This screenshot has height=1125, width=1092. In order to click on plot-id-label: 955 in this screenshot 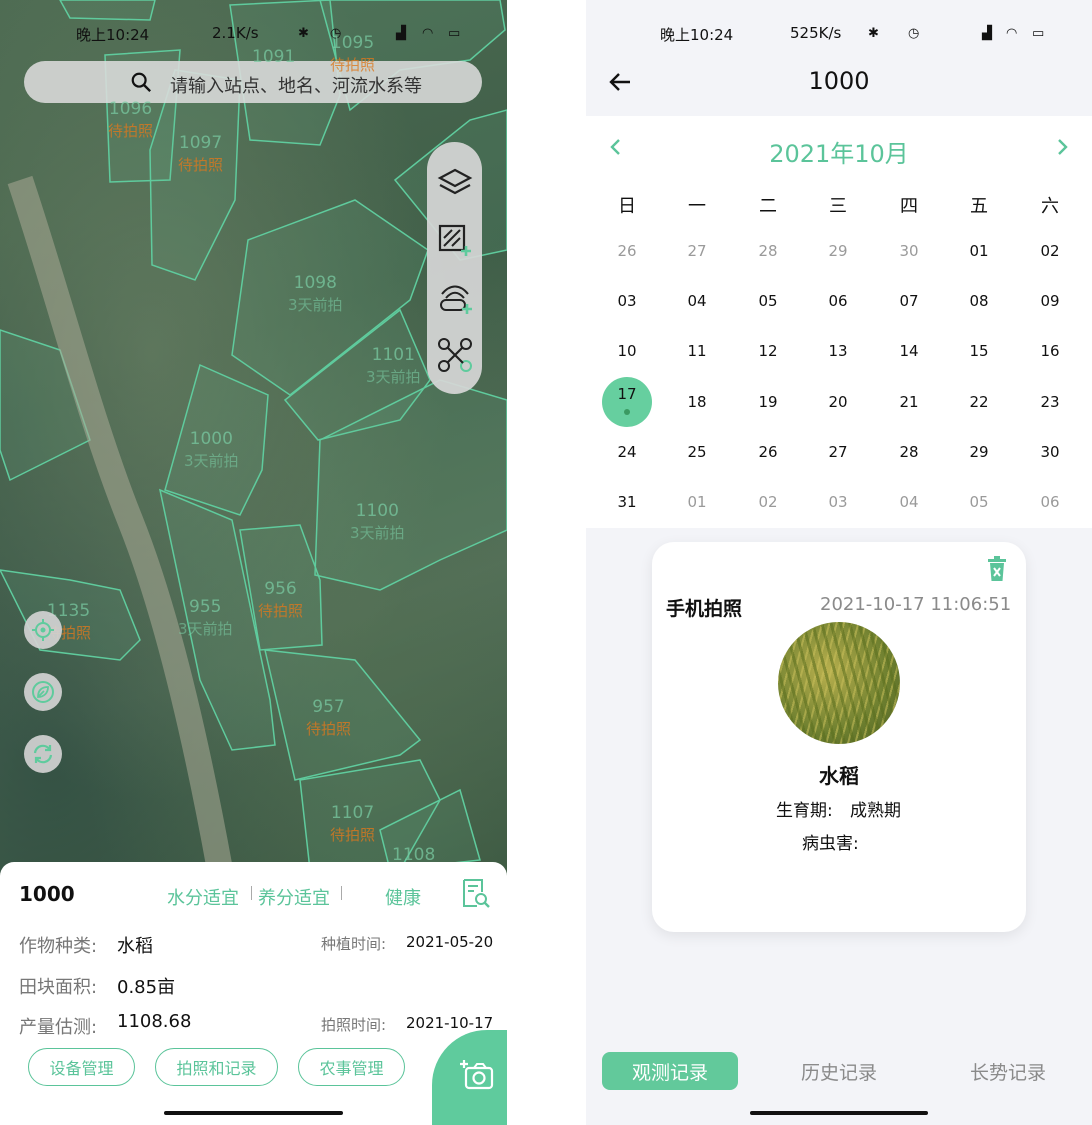, I will do `click(205, 607)`.